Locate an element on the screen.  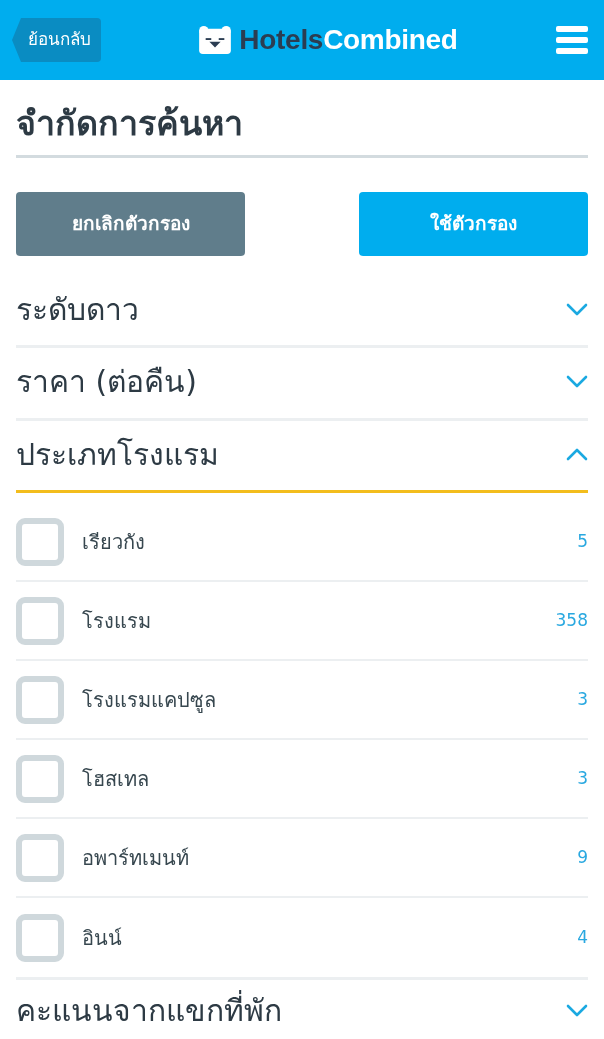
back-button: ย้อนกลับ is located at coordinates (56, 40).